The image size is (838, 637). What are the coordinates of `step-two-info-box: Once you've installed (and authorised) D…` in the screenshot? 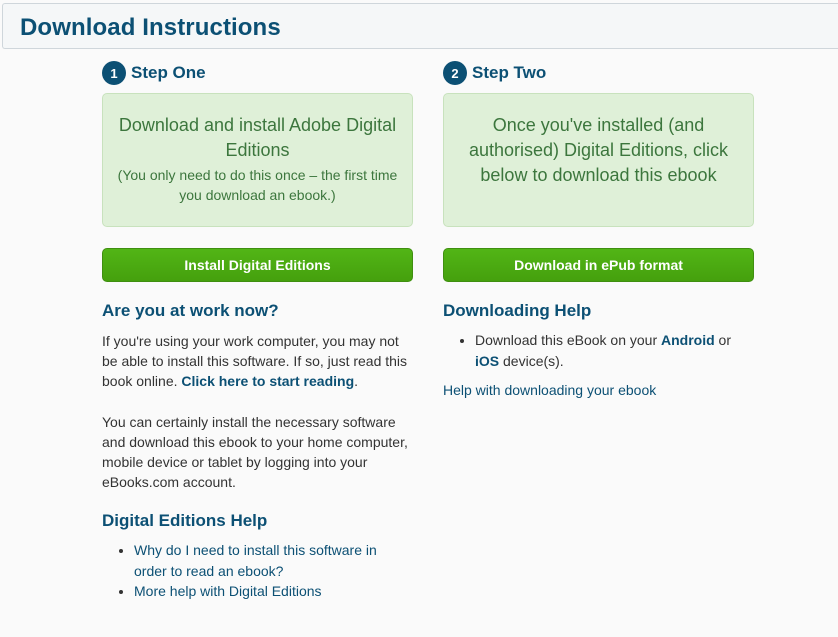 It's located at (598, 160).